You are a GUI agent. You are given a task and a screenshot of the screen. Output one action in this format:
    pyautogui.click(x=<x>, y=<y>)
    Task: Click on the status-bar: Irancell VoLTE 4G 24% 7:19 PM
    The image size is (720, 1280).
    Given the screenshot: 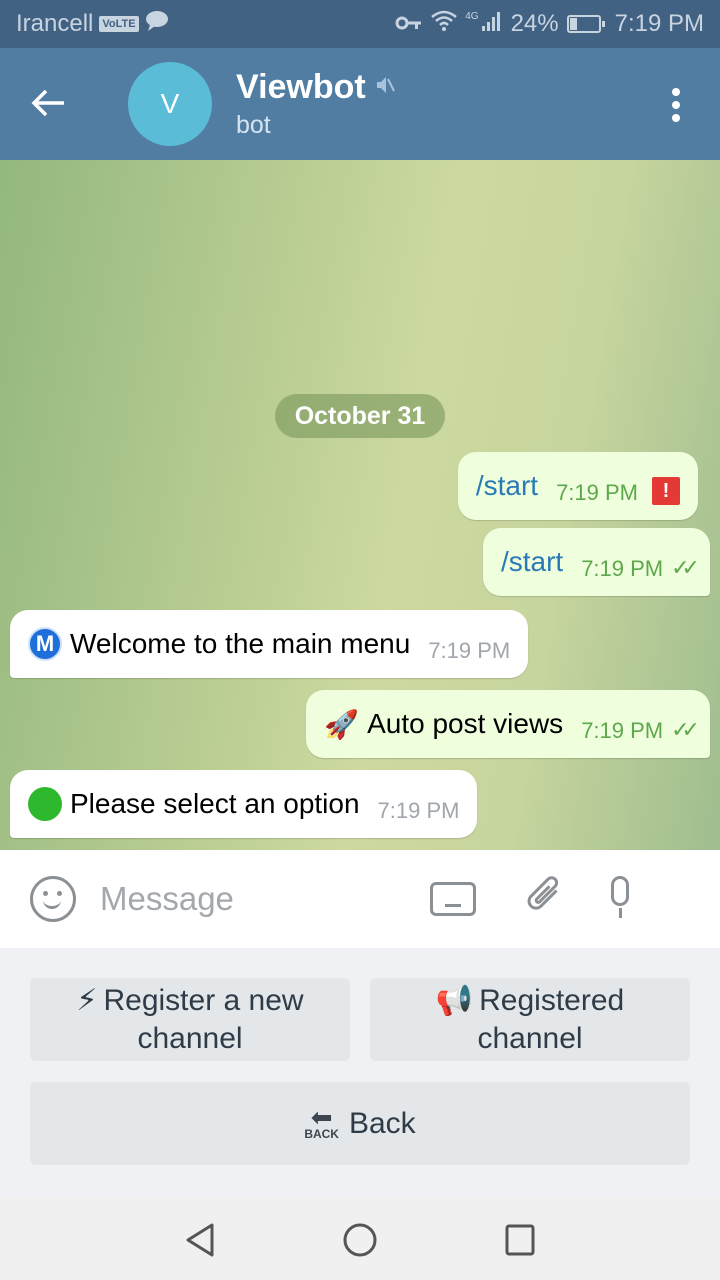 What is the action you would take?
    pyautogui.click(x=360, y=24)
    